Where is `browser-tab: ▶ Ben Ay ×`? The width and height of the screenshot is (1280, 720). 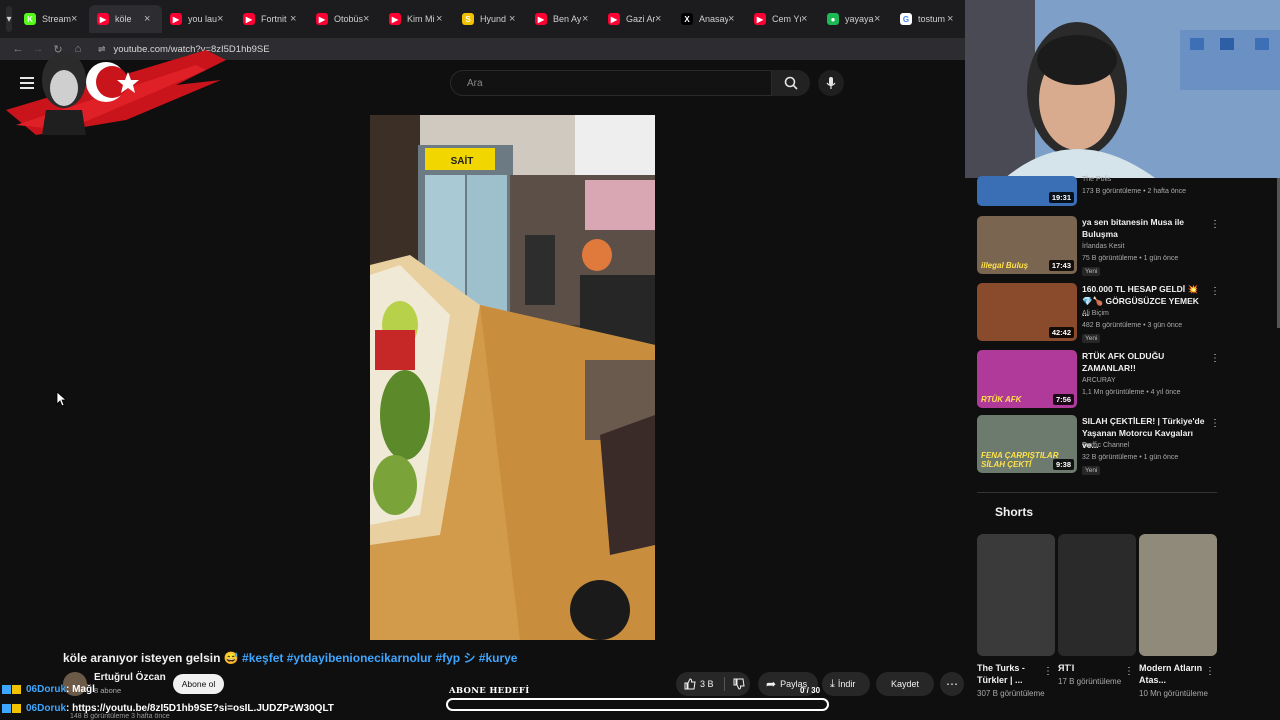
browser-tab: ▶ Ben Ay × is located at coordinates (563, 19).